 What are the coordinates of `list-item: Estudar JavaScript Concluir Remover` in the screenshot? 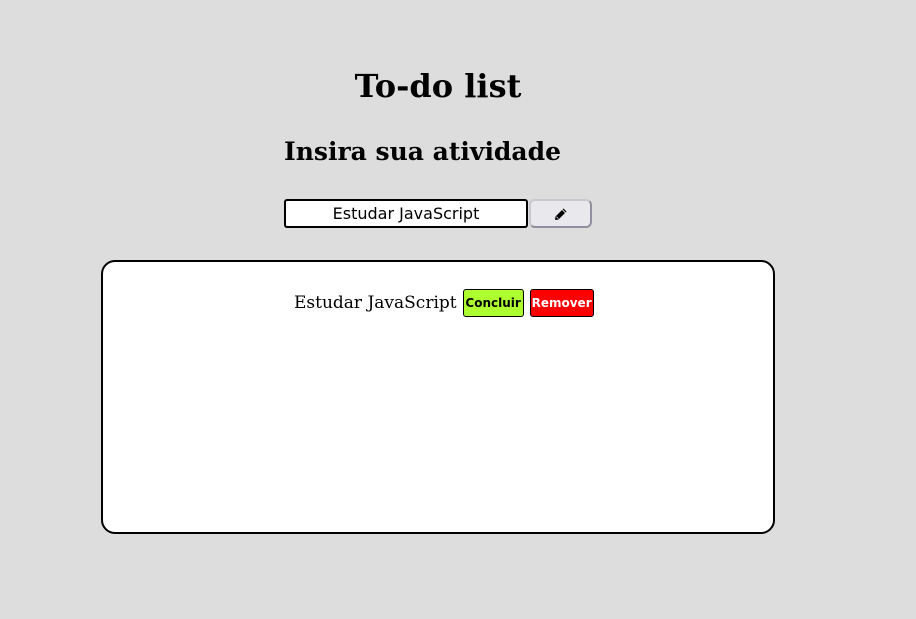 It's located at (444, 303).